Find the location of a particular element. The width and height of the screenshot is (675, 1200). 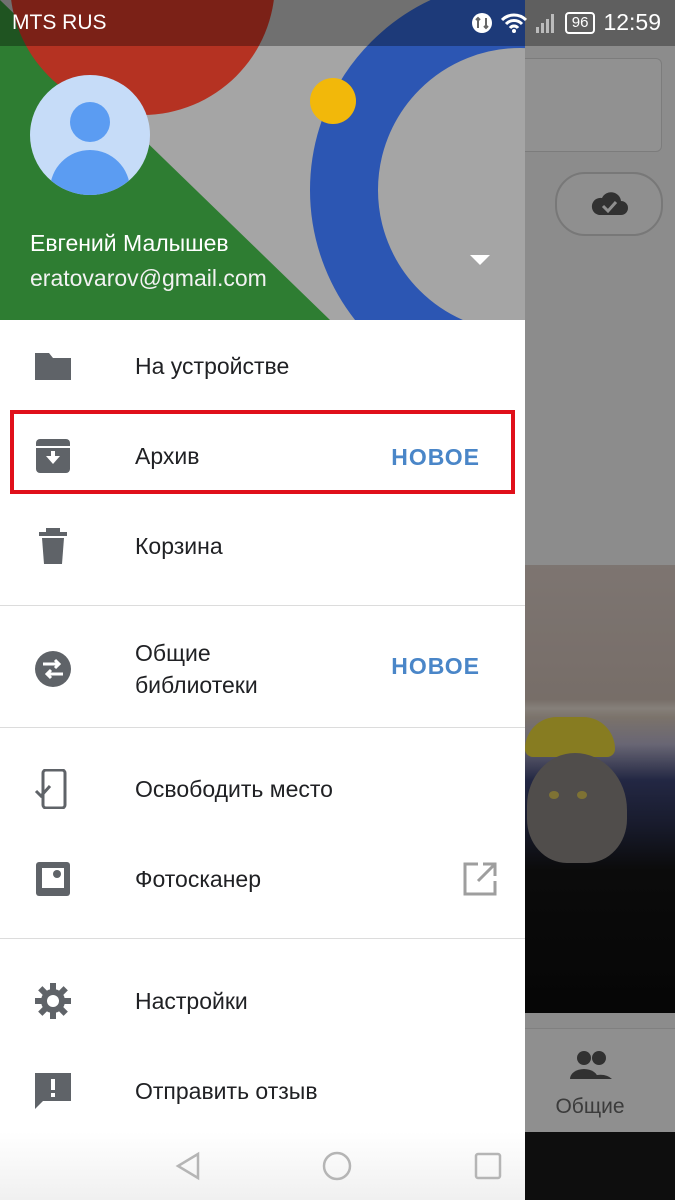

new-badge: НОВОЕ is located at coordinates (435, 666).